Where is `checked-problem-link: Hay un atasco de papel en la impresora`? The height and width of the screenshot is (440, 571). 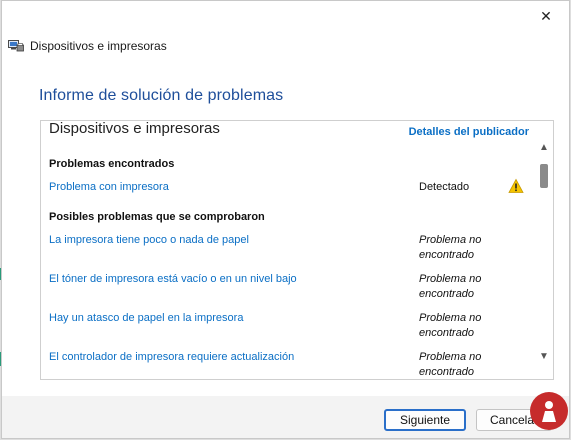 checked-problem-link: Hay un atasco de papel en la impresora is located at coordinates (146, 318).